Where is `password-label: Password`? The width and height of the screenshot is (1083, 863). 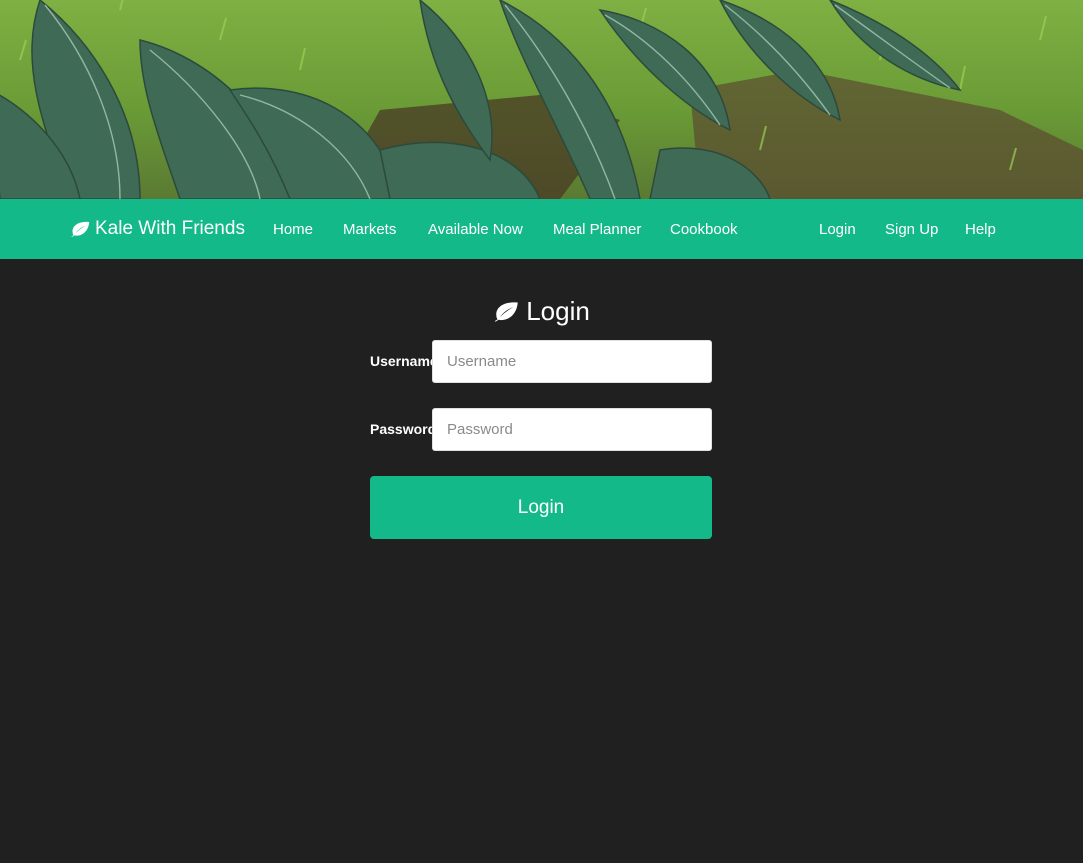 password-label: Password is located at coordinates (401, 429).